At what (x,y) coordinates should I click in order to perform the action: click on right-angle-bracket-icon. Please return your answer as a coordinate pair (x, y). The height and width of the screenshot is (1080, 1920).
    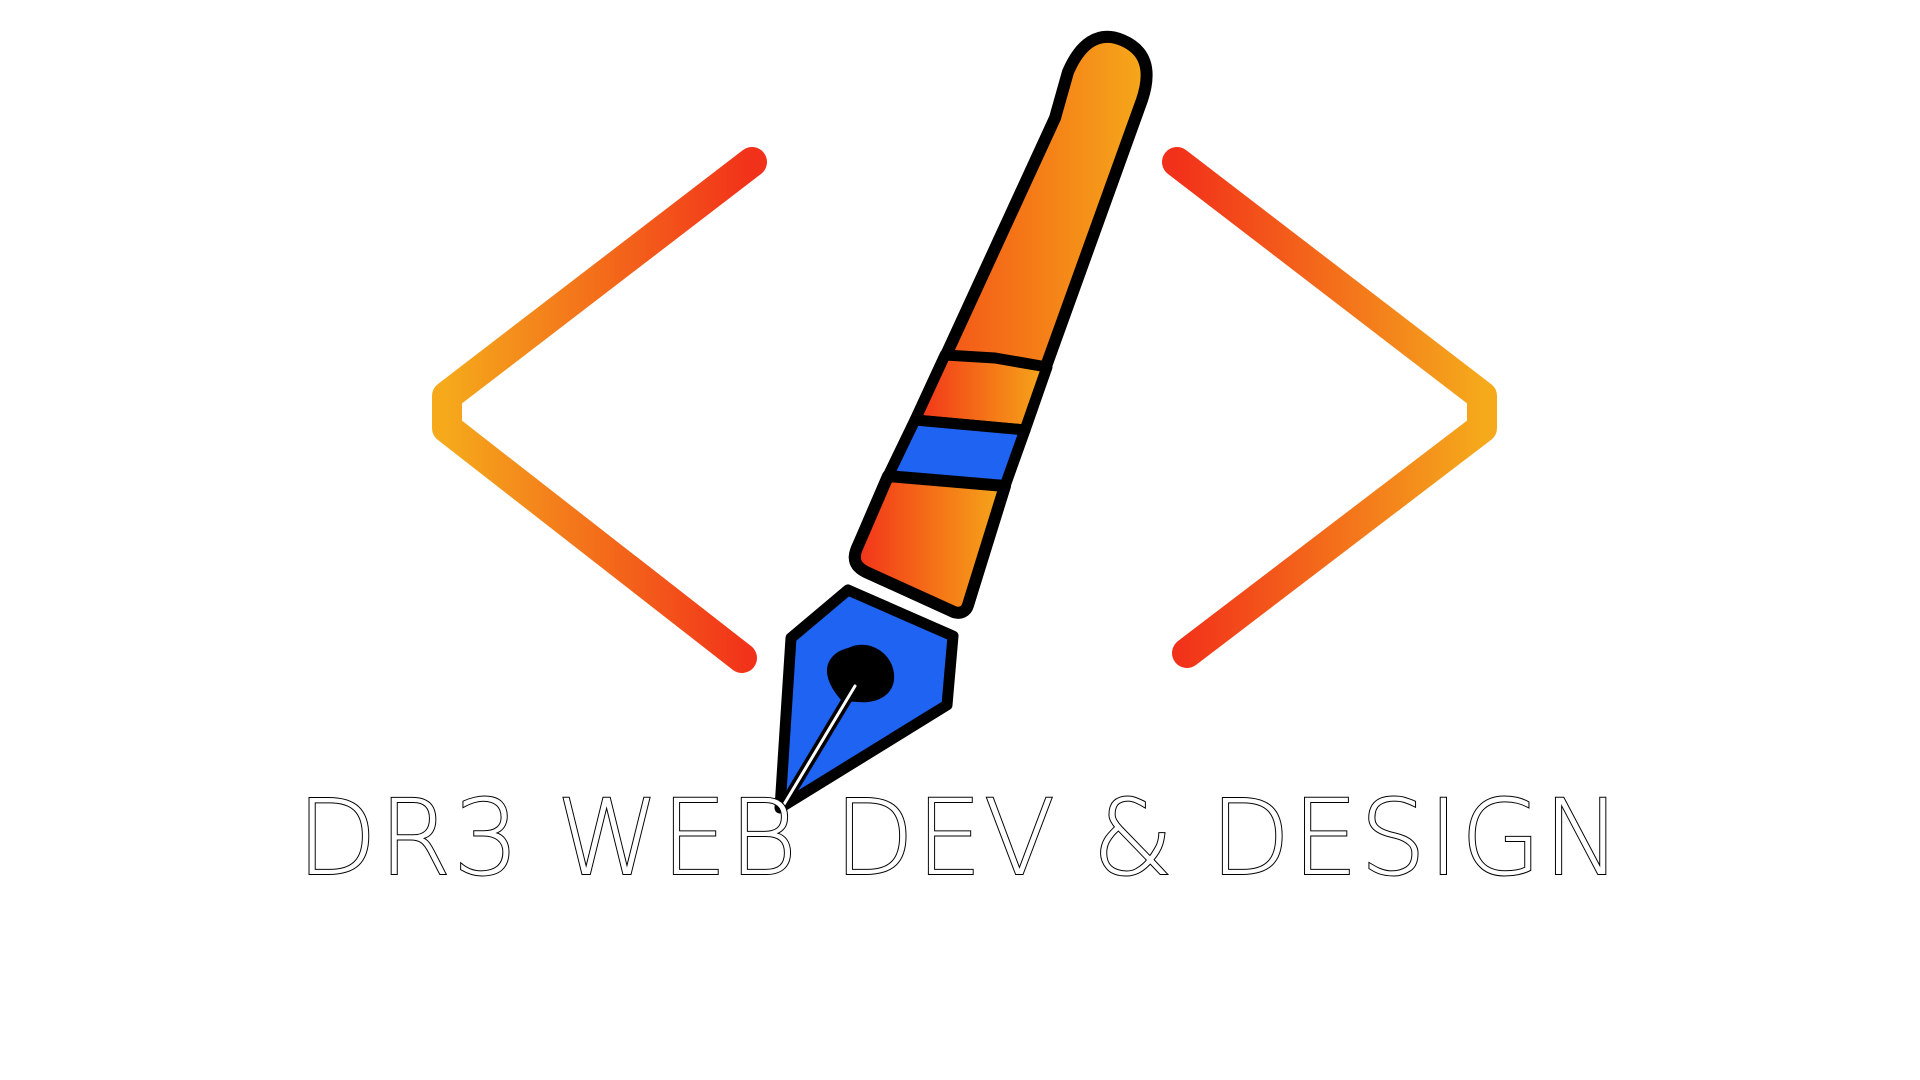
    Looking at the image, I should click on (1329, 407).